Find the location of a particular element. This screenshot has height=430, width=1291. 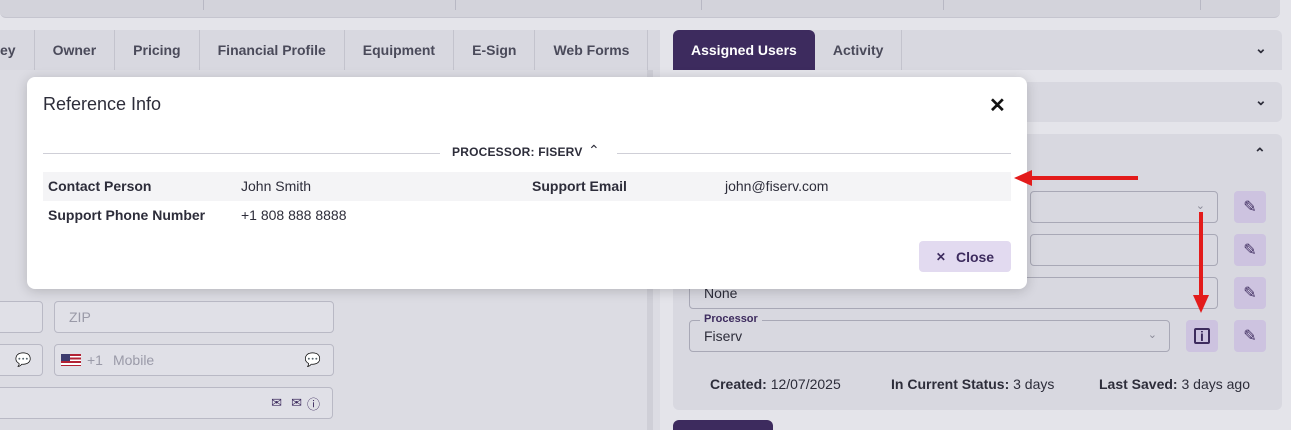

support-phone-value: +1 808 888 8888 is located at coordinates (294, 215).